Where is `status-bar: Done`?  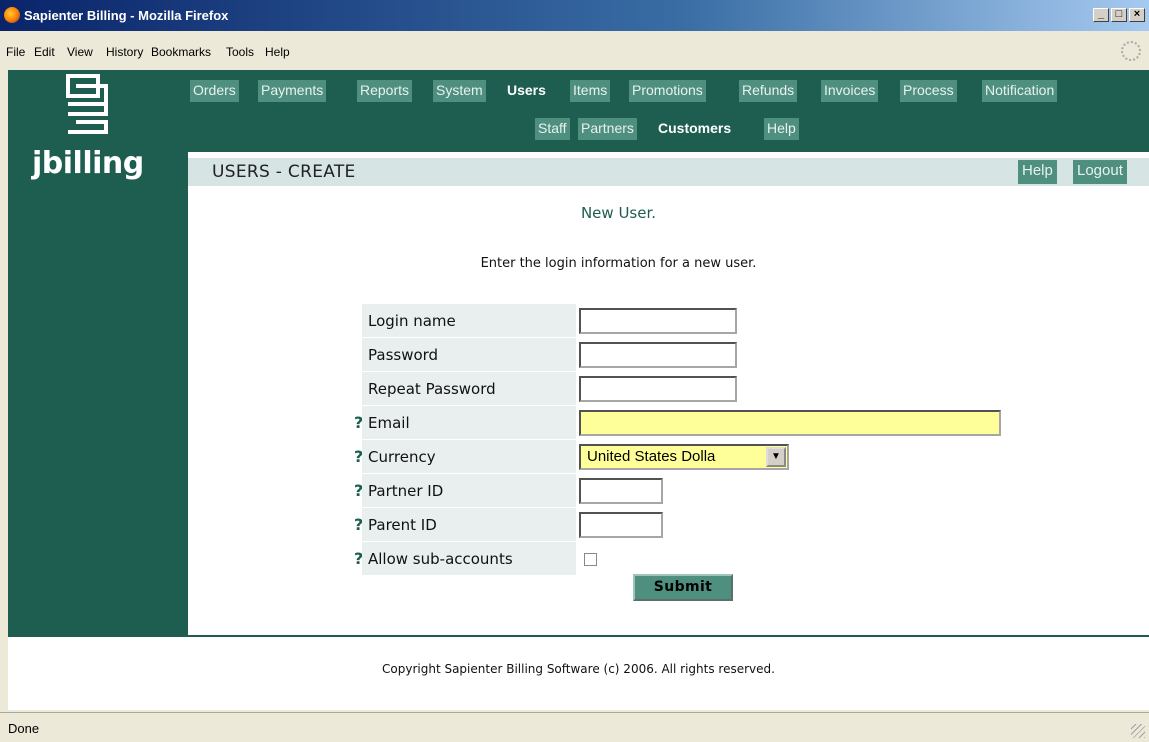
status-bar: Done is located at coordinates (574, 727).